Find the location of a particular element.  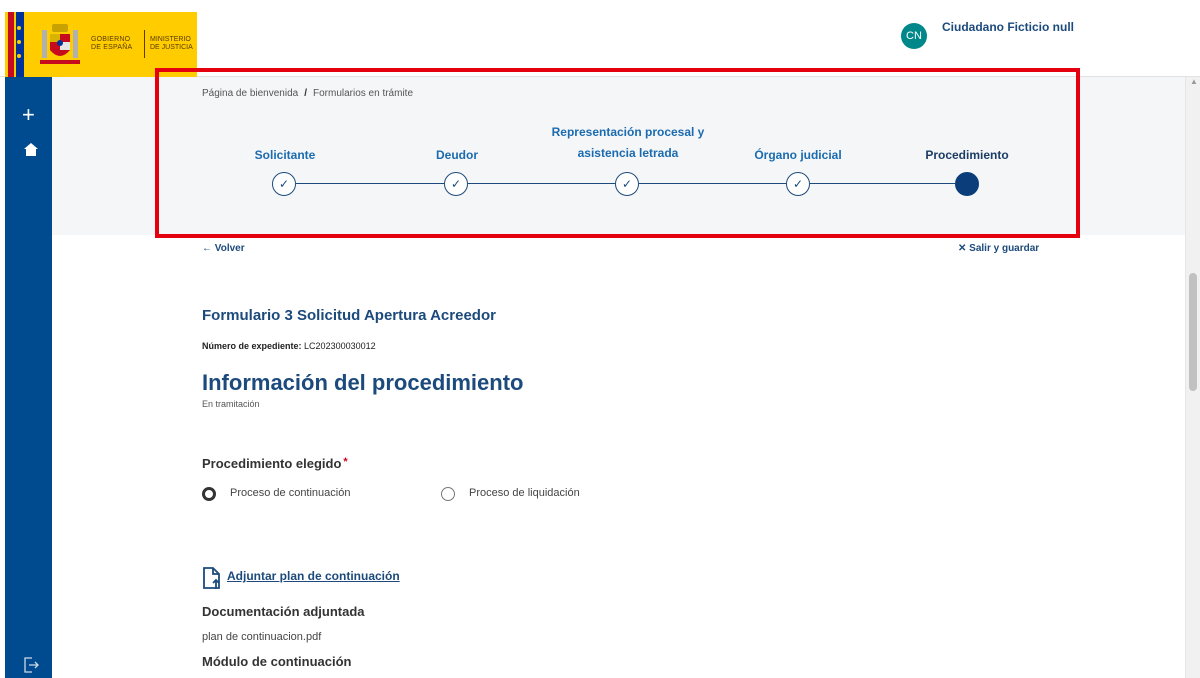

logout-icon is located at coordinates (31, 665).